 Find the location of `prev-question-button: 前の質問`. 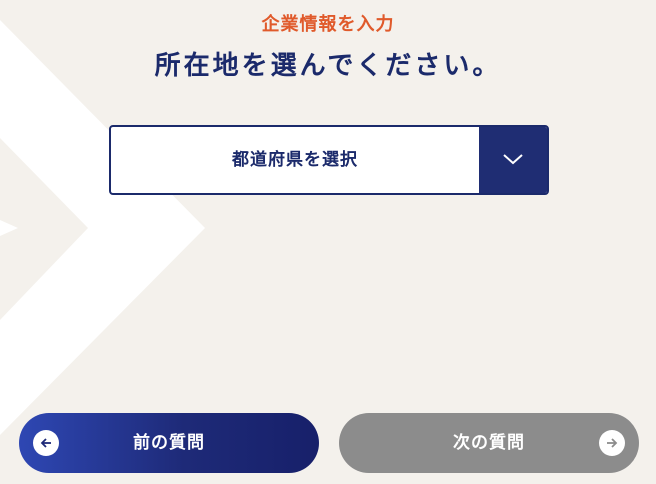

prev-question-button: 前の質問 is located at coordinates (169, 443).